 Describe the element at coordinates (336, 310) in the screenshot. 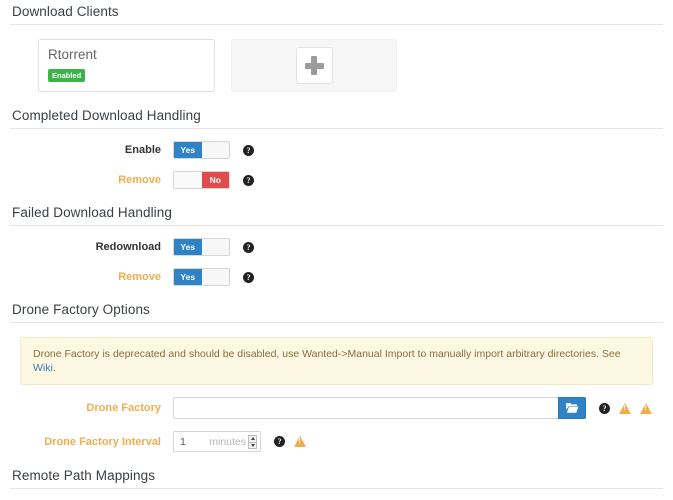

I see `section-header-drone-factory-options: Drone Factory Options` at that location.